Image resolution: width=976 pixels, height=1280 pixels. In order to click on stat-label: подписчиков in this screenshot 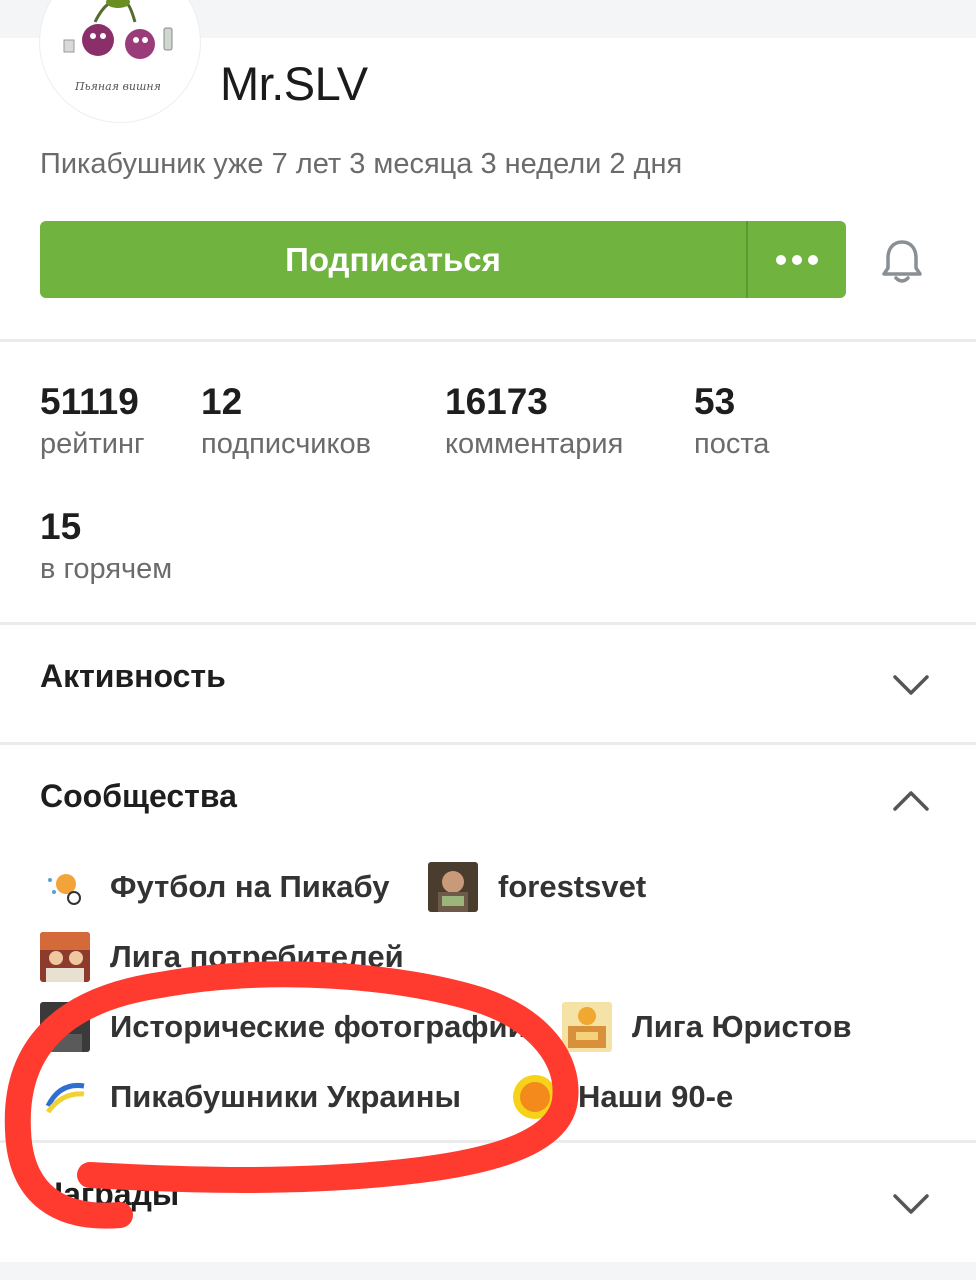, I will do `click(286, 444)`.